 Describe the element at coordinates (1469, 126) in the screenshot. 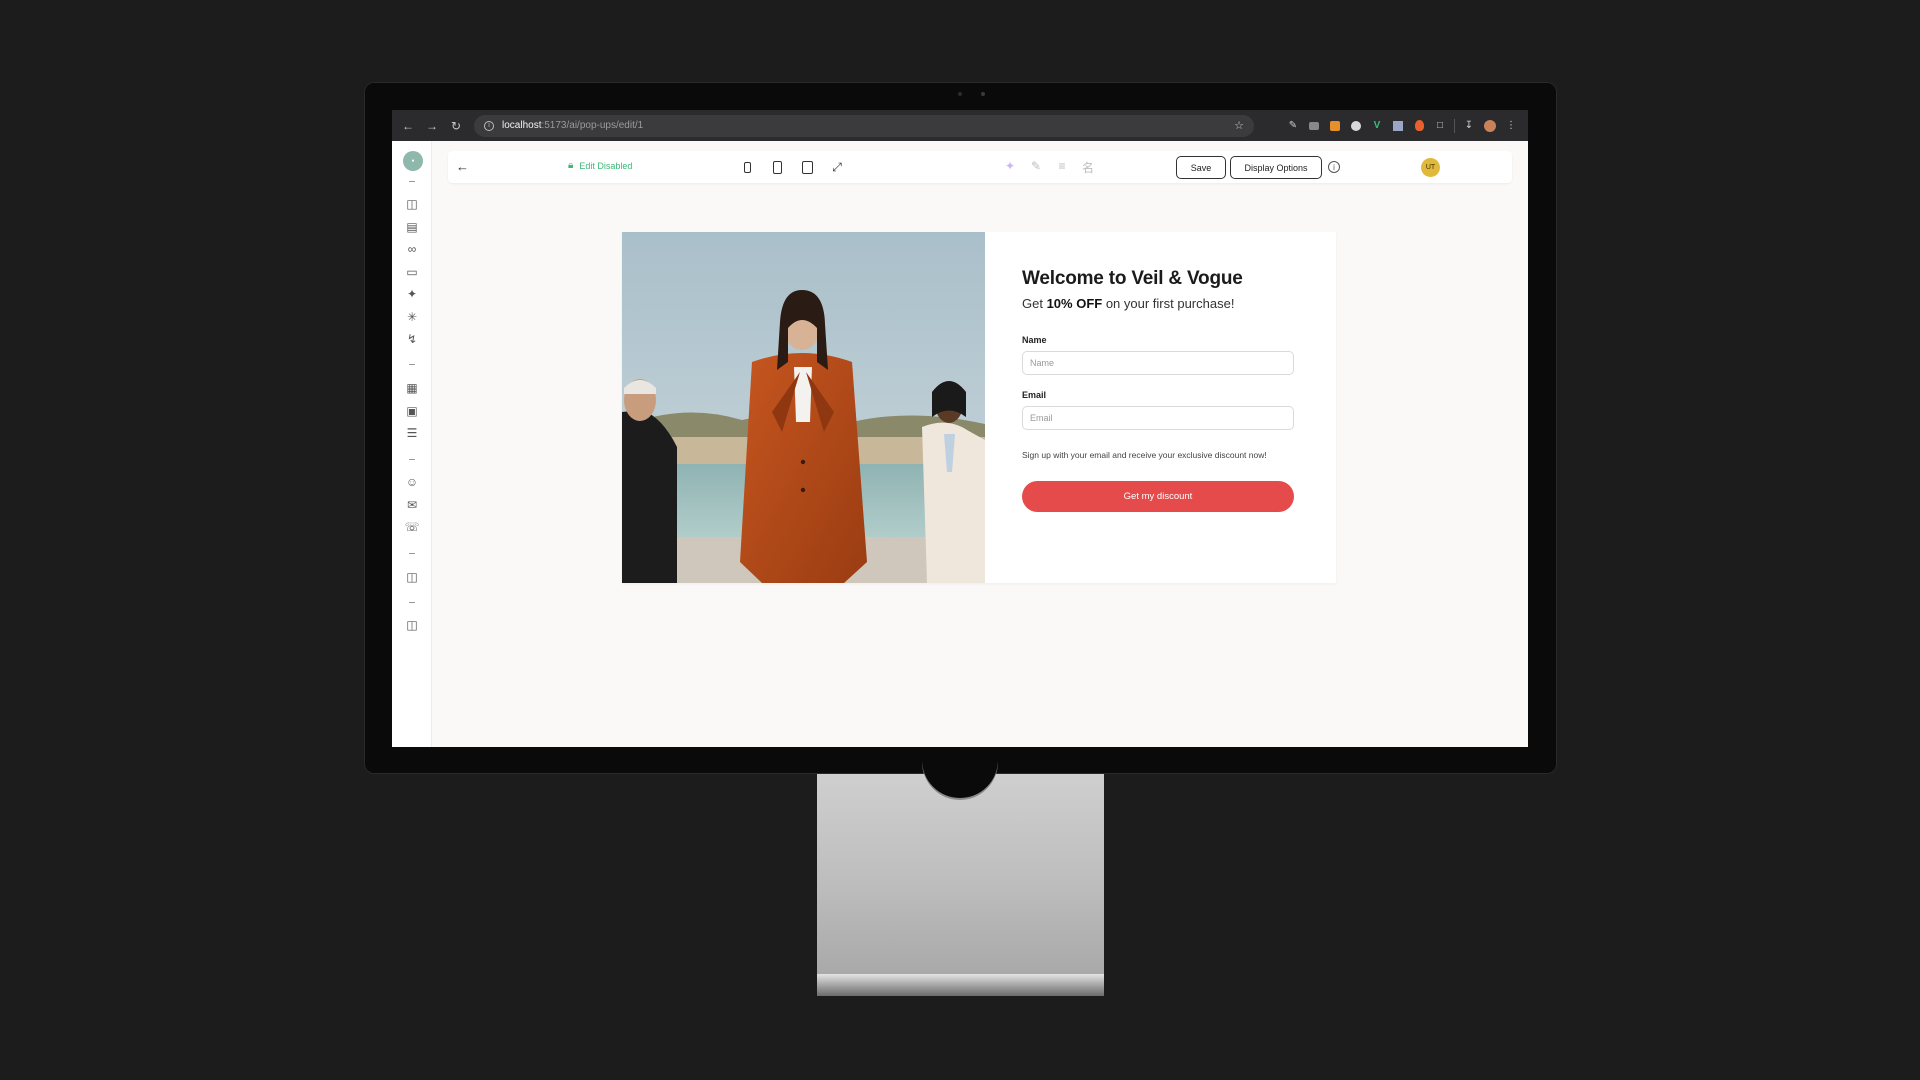

I see `download-icon: ↧` at that location.